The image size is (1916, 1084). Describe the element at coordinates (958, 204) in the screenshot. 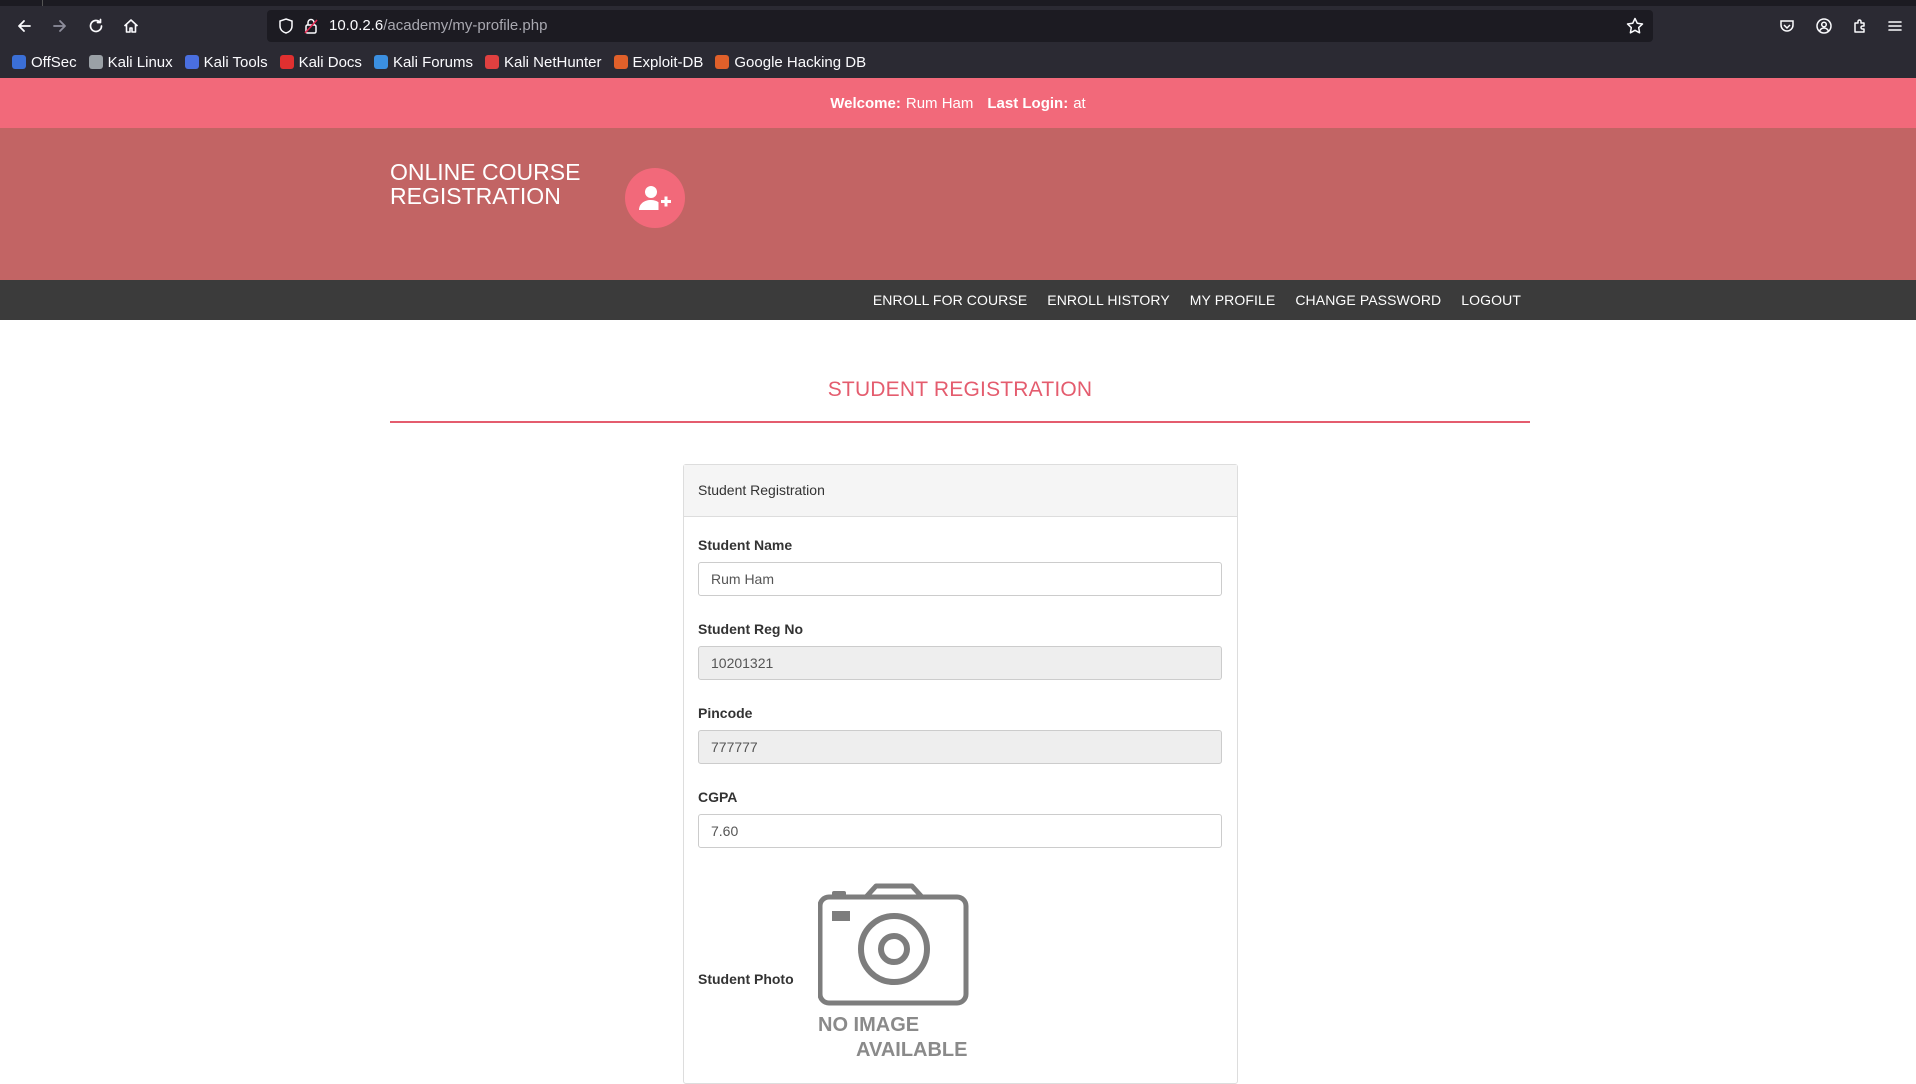

I see `site-header: ONLINE COURSE REGISTRATION` at that location.